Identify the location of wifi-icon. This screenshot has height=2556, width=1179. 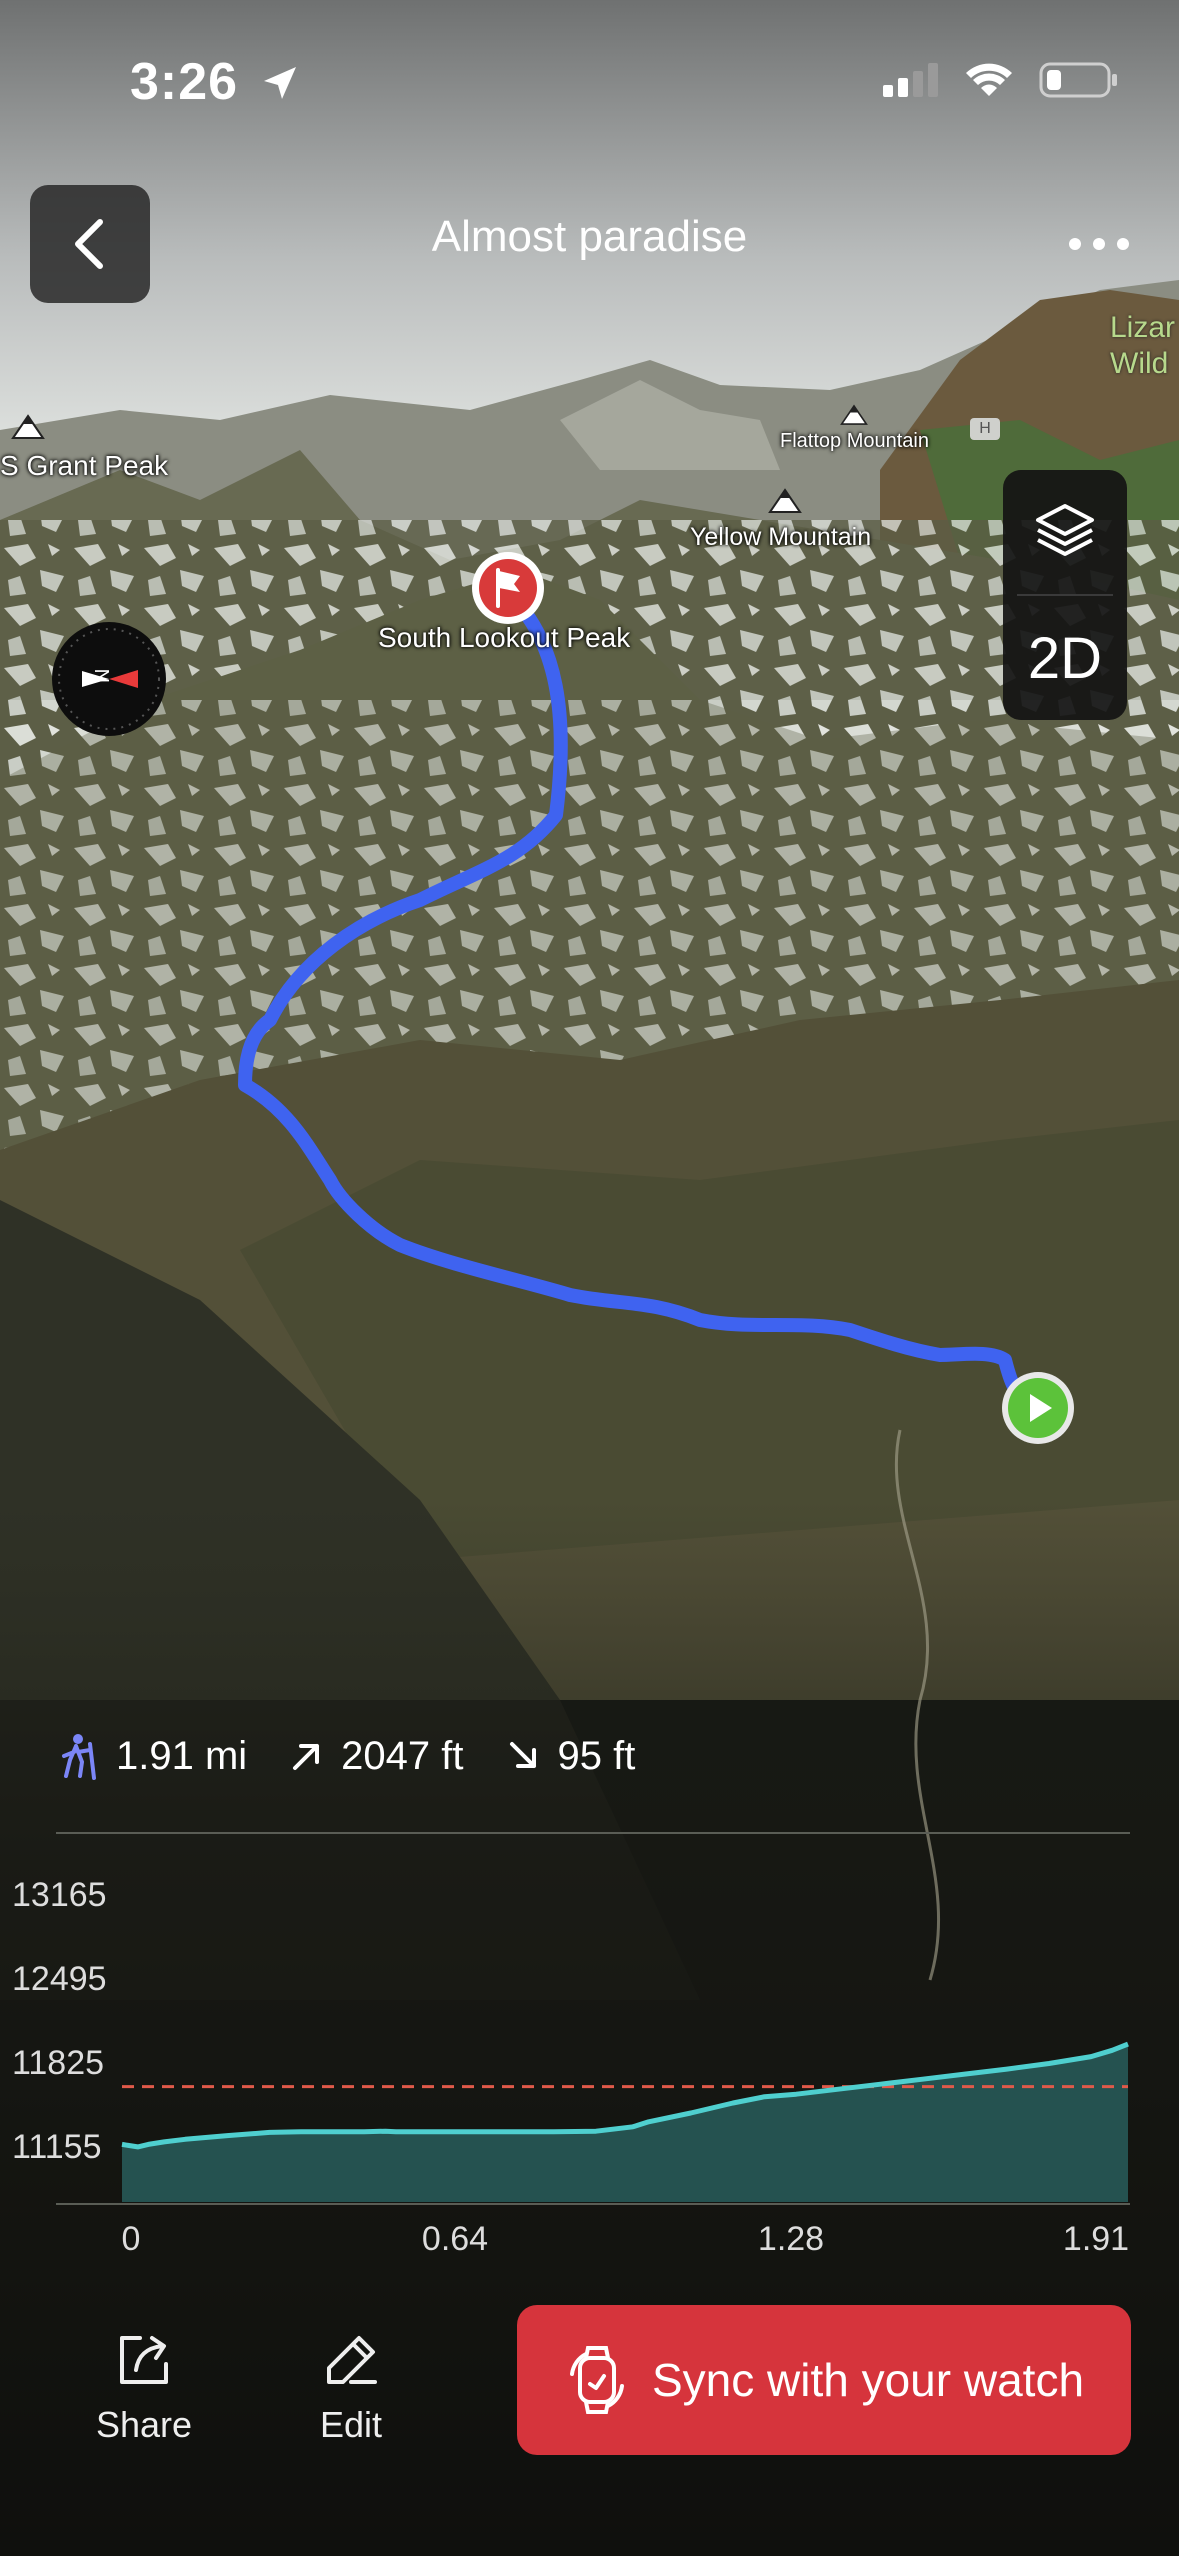
(989, 79).